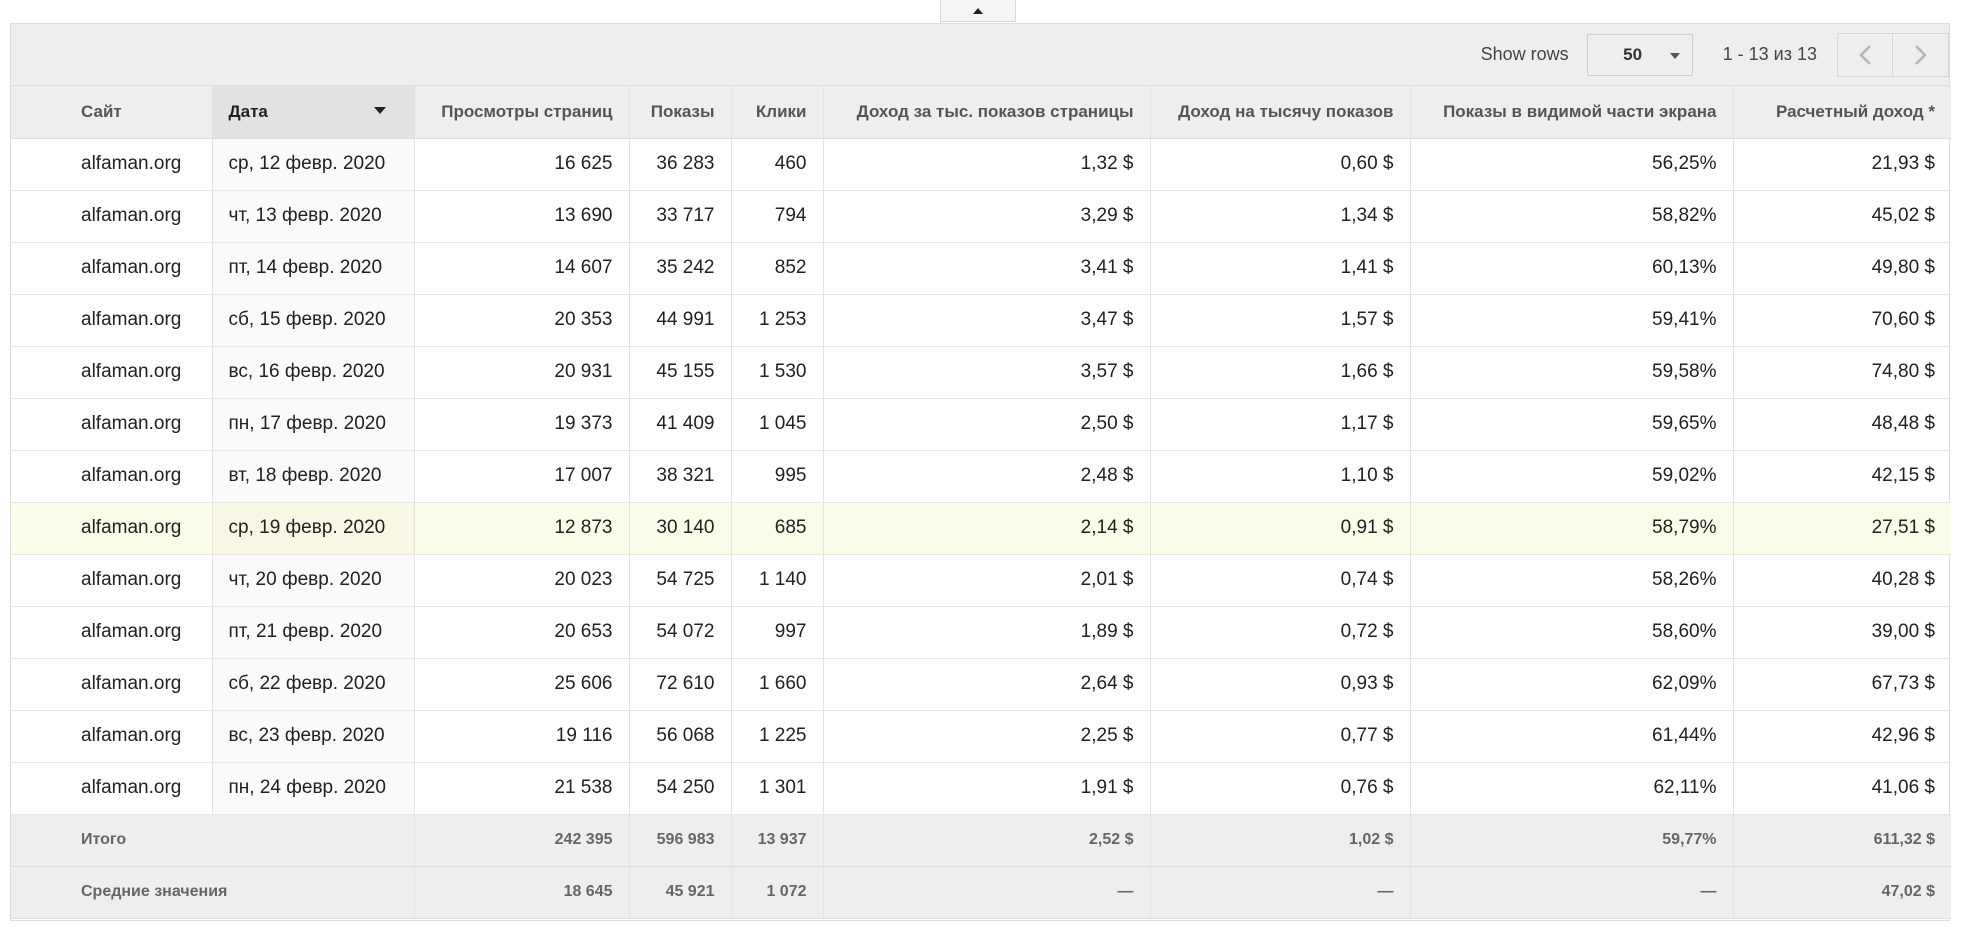 The width and height of the screenshot is (1962, 942). What do you see at coordinates (987, 736) in the screenshot?
I see `cell-page-rpm: 2,25 $` at bounding box center [987, 736].